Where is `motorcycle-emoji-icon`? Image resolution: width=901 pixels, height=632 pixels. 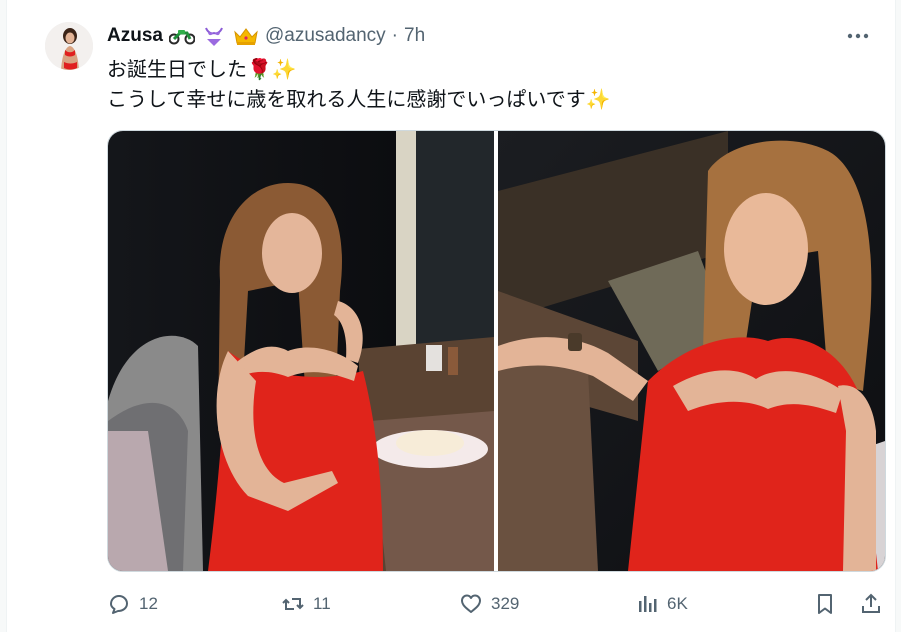 motorcycle-emoji-icon is located at coordinates (181, 36).